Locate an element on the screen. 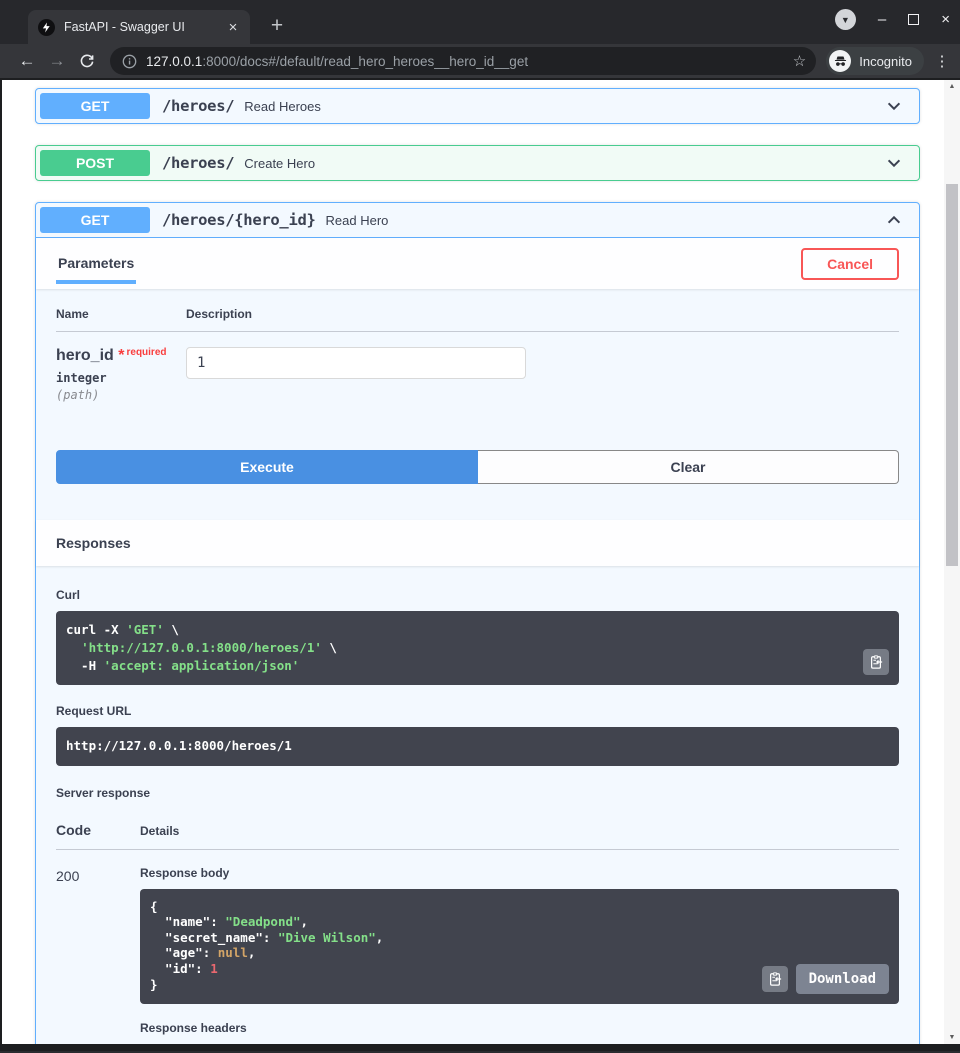 The width and height of the screenshot is (960, 1053). back-button: ← is located at coordinates (27, 61).